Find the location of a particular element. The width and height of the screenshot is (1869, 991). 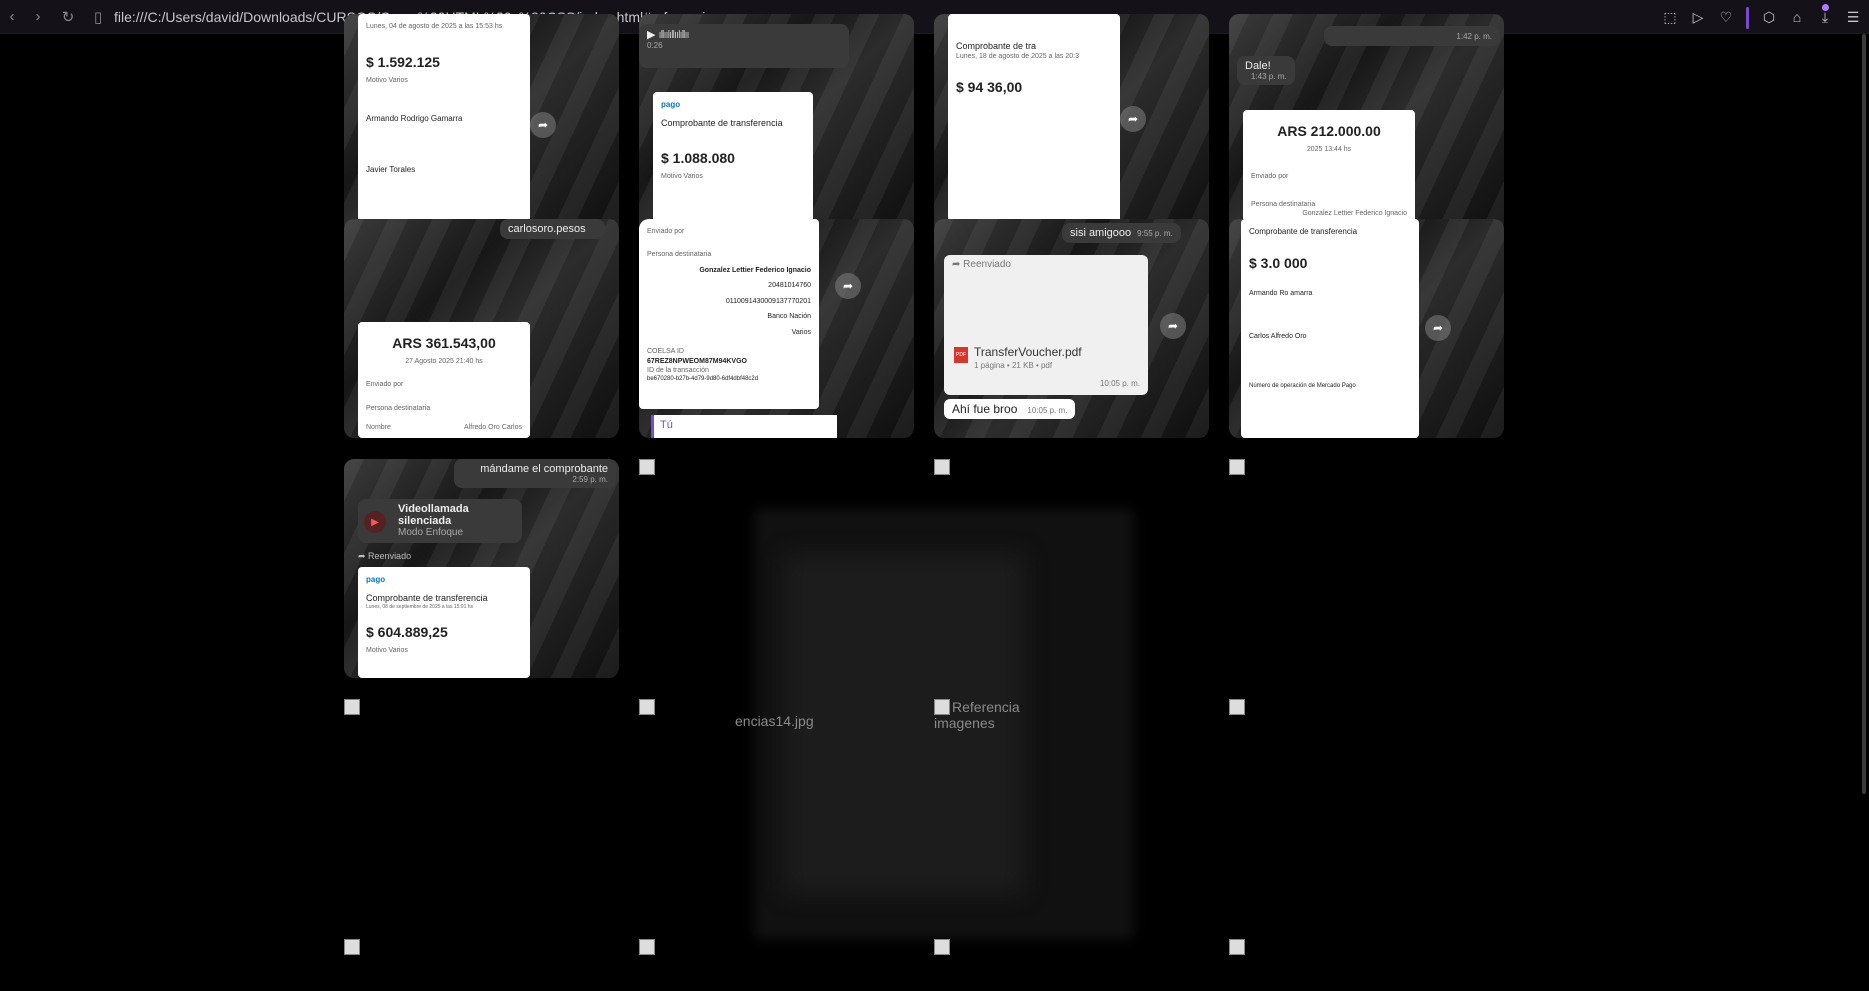

play-icon: ▶ is located at coordinates (651, 35).